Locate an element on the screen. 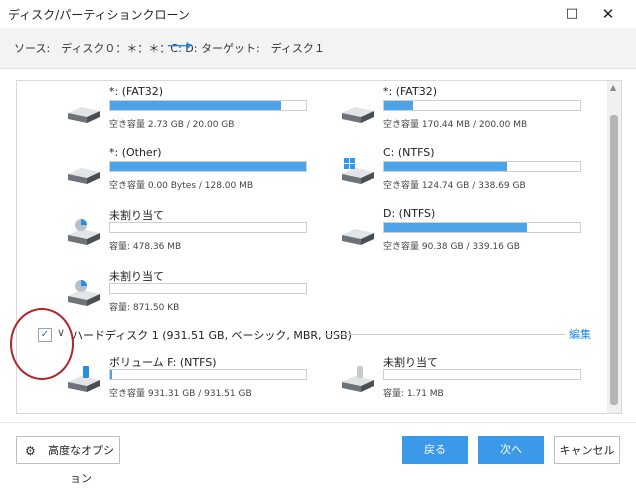 This screenshot has width=636, height=493. partition-name: C: (NTFS) is located at coordinates (409, 152).